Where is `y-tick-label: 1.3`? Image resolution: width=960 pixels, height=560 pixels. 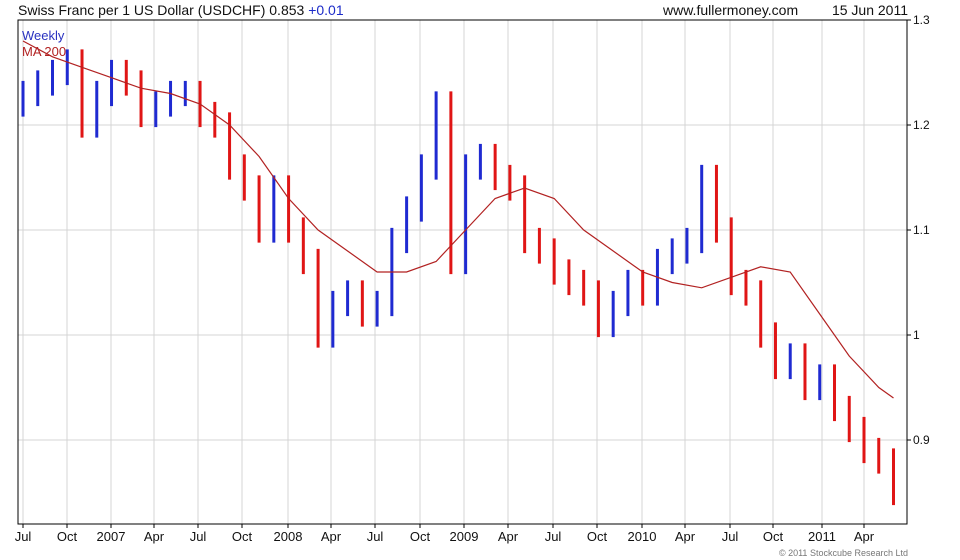 y-tick-label: 1.3 is located at coordinates (921, 20).